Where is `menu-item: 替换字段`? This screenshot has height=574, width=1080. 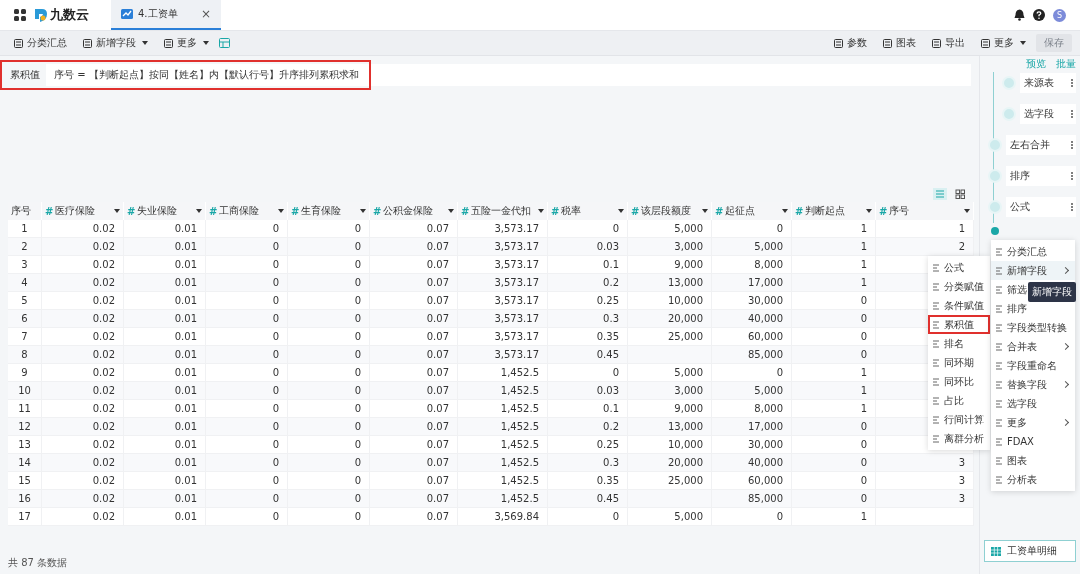 menu-item: 替换字段 is located at coordinates (1033, 384).